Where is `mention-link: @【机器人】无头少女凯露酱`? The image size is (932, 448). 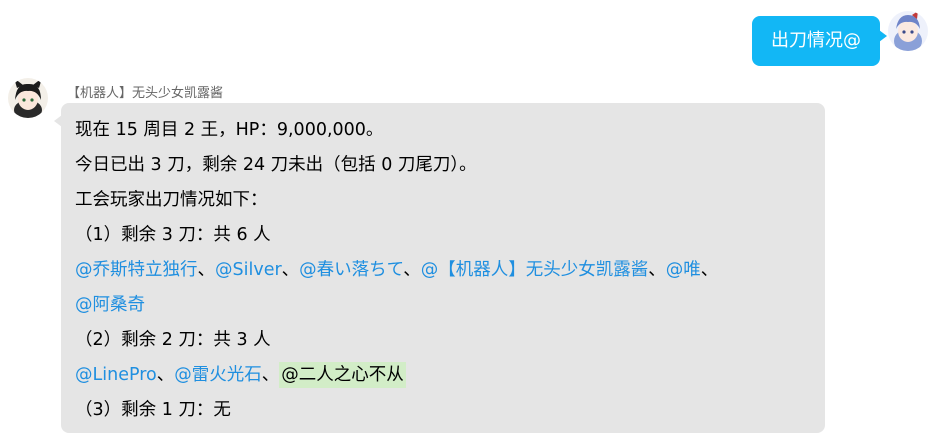
mention-link: @【机器人】无头少女凯露酱 is located at coordinates (535, 270).